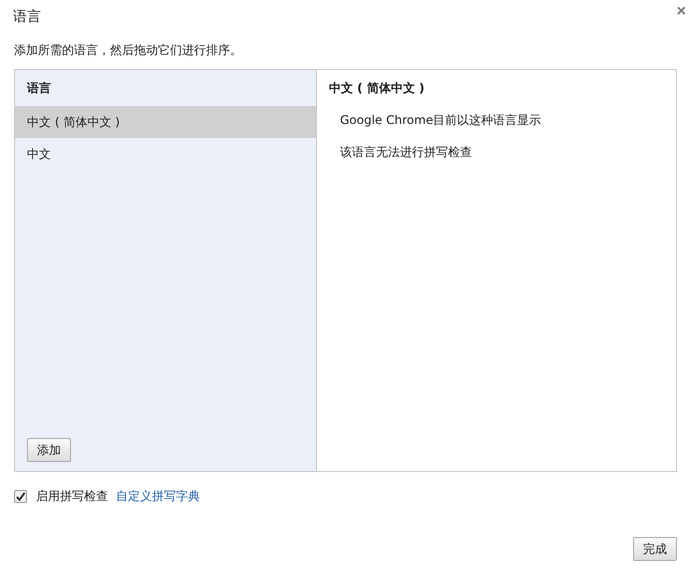  What do you see at coordinates (377, 88) in the screenshot?
I see `details-title: 中文 ( 简体中文 )` at bounding box center [377, 88].